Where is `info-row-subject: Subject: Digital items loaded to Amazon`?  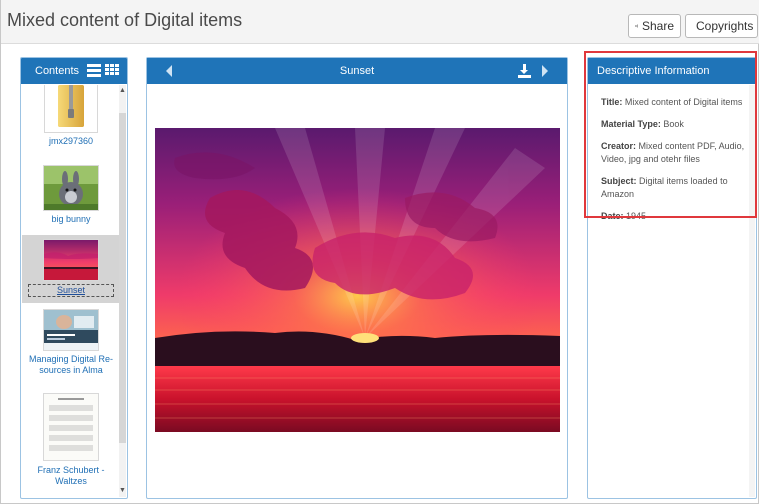
info-row-subject: Subject: Digital items loaded to Amazon is located at coordinates (673, 188).